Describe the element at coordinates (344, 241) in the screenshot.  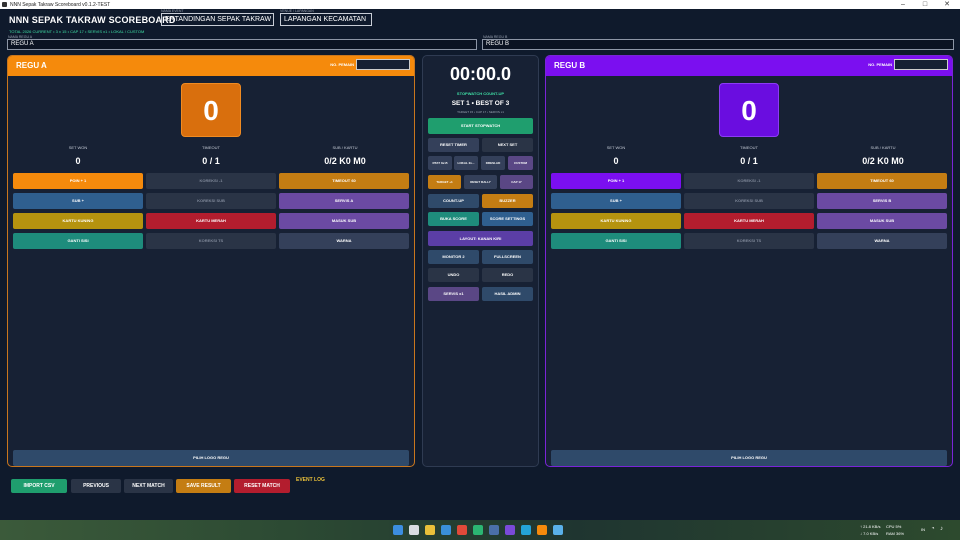
I see `team-a-color-button: WARNA` at that location.